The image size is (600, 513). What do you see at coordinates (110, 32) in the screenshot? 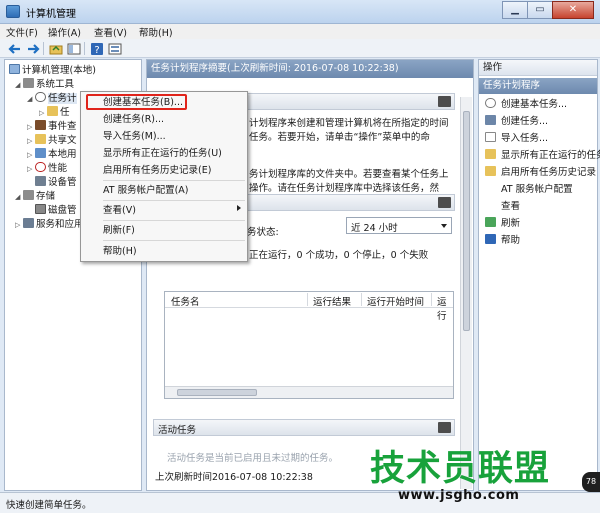
I see `menu-view: 查看(V)` at bounding box center [110, 32].